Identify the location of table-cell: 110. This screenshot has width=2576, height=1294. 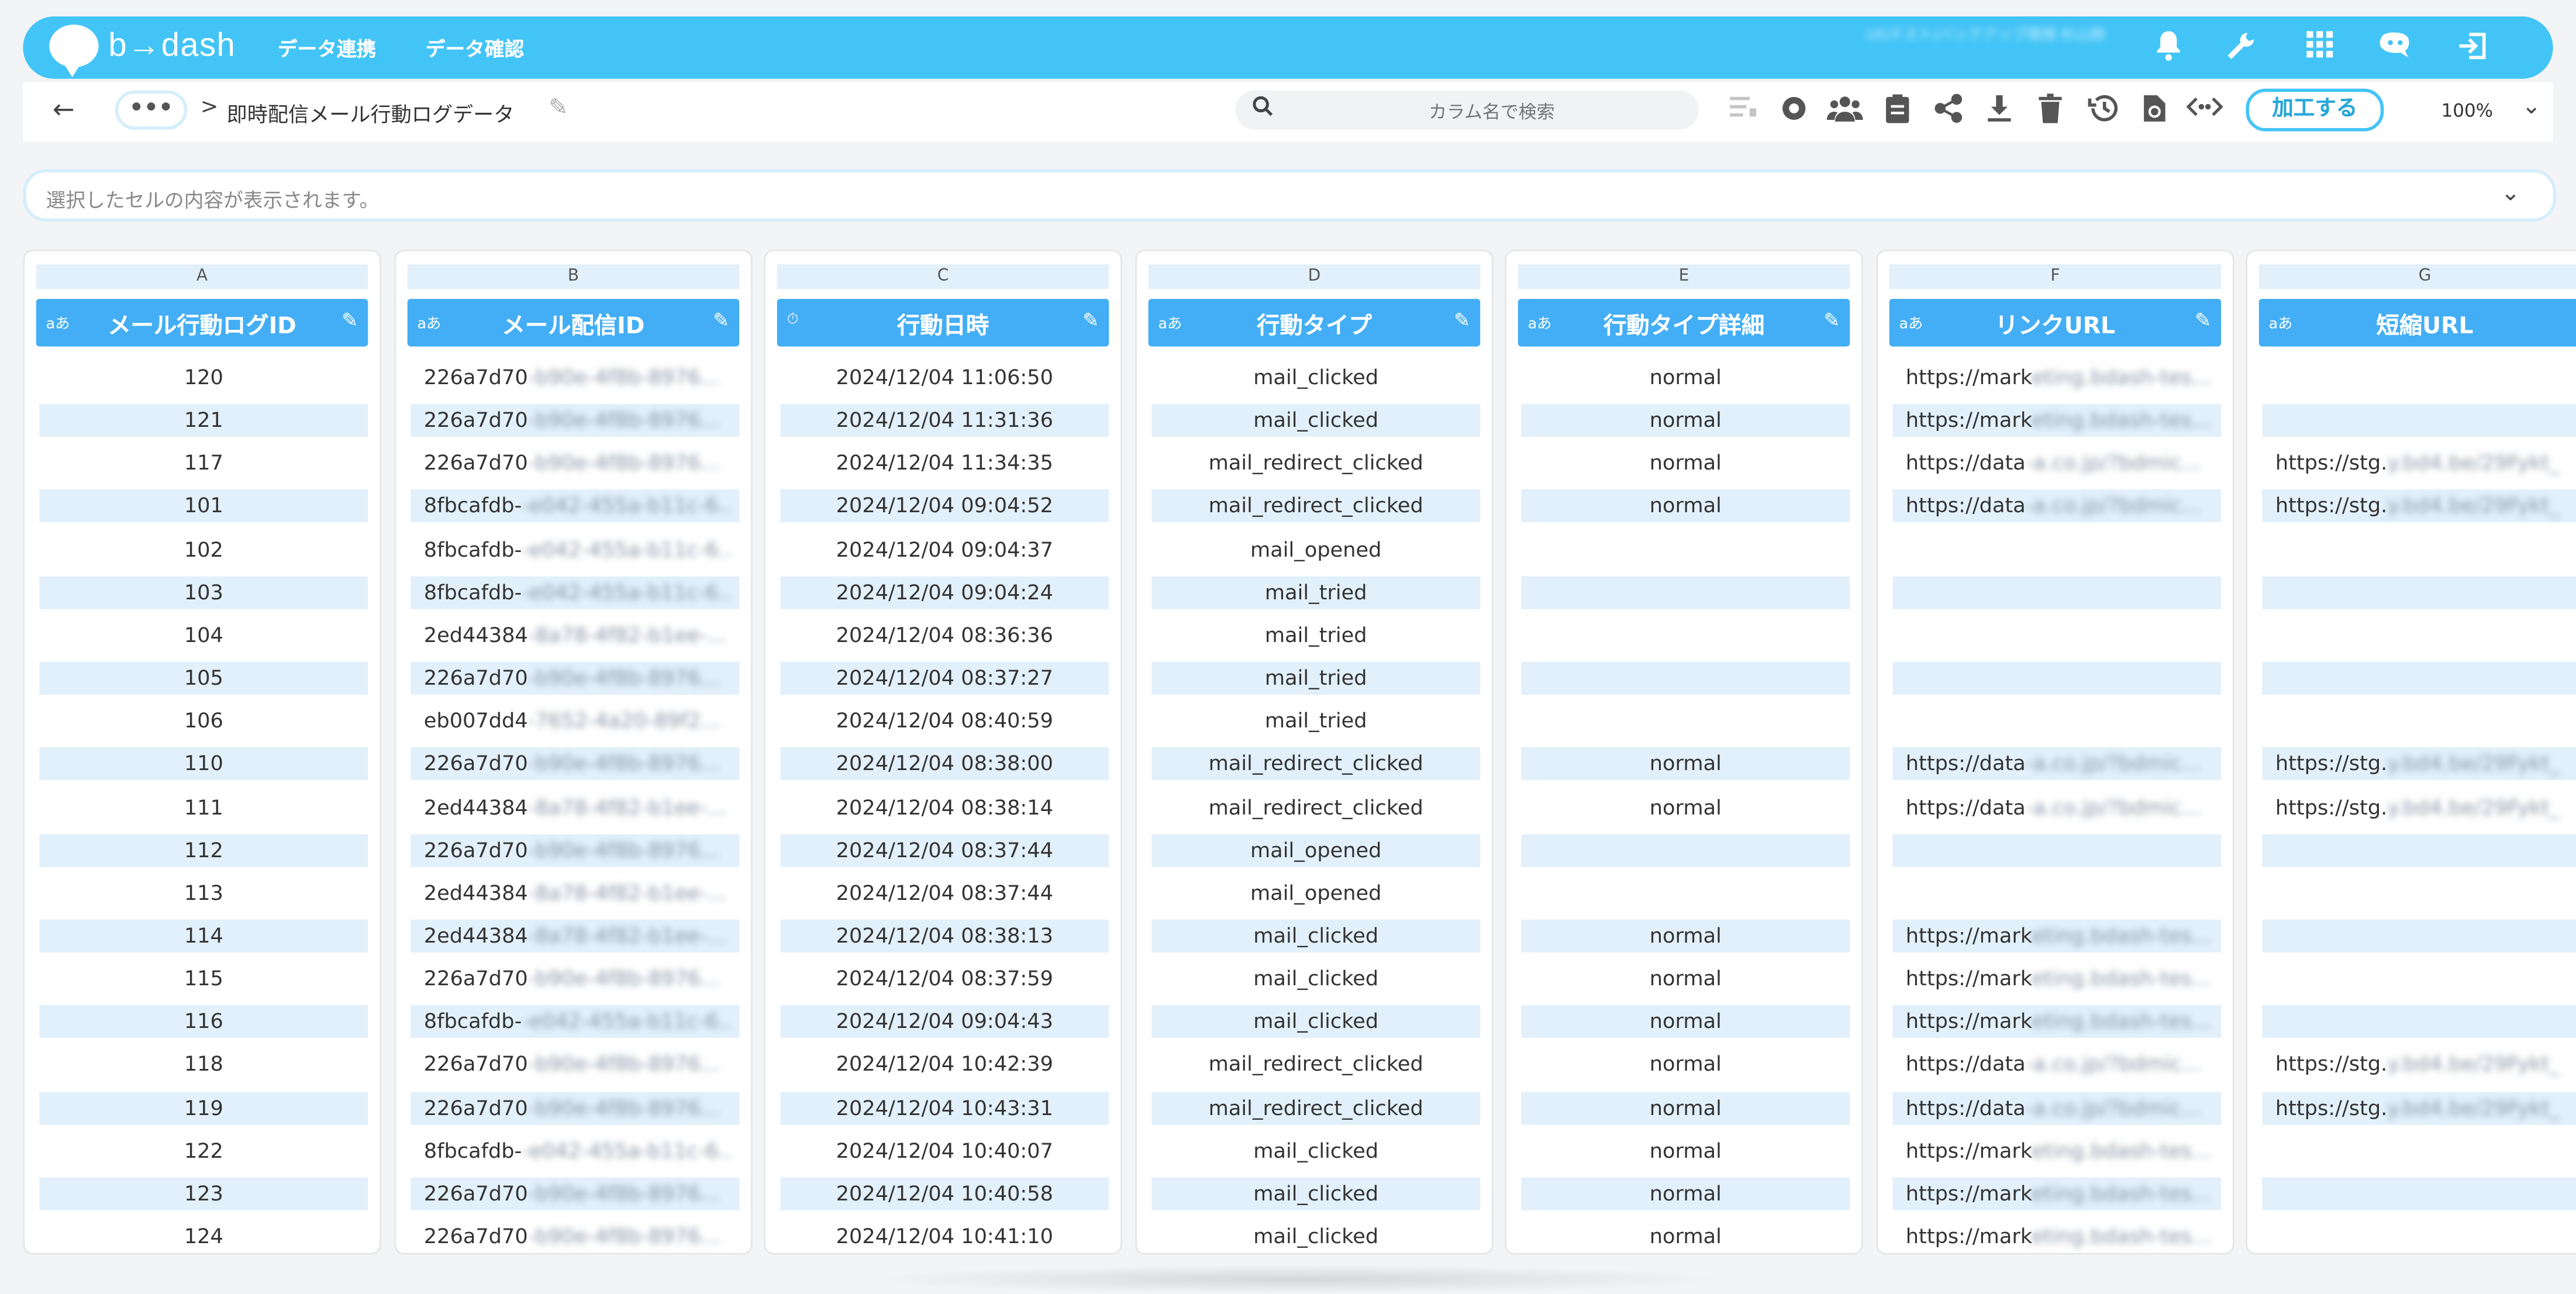
(204, 764).